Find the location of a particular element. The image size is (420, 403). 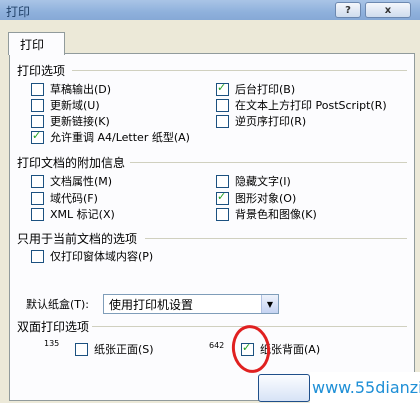

form-data-only-checkbox: 仅打印窗体域内容(P) is located at coordinates (92, 256).